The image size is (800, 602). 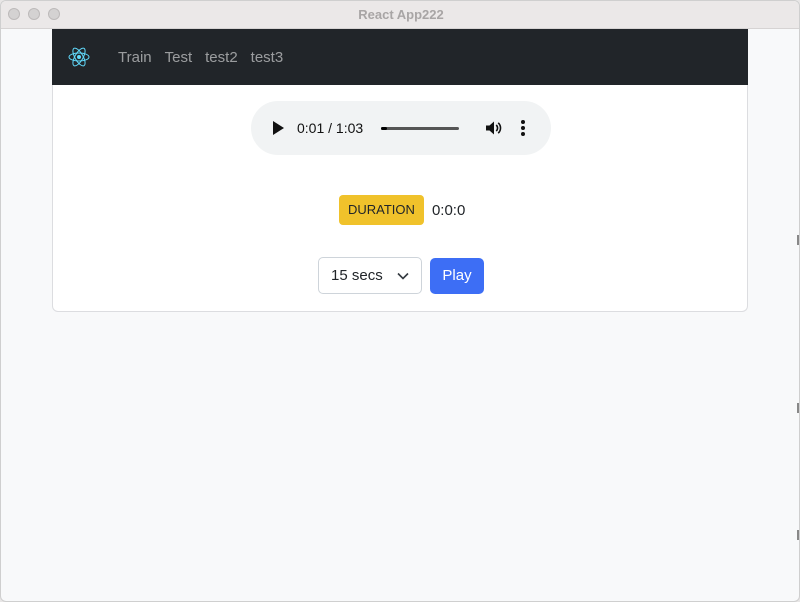 What do you see at coordinates (403, 276) in the screenshot?
I see `chevron-down-icon` at bounding box center [403, 276].